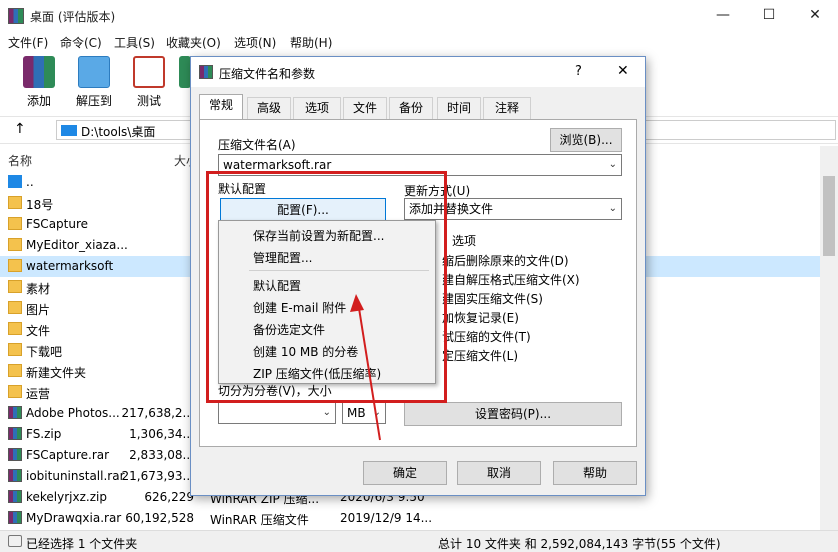 The height and width of the screenshot is (552, 838). What do you see at coordinates (411, 108) in the screenshot?
I see `tab-backup: 备份` at bounding box center [411, 108].